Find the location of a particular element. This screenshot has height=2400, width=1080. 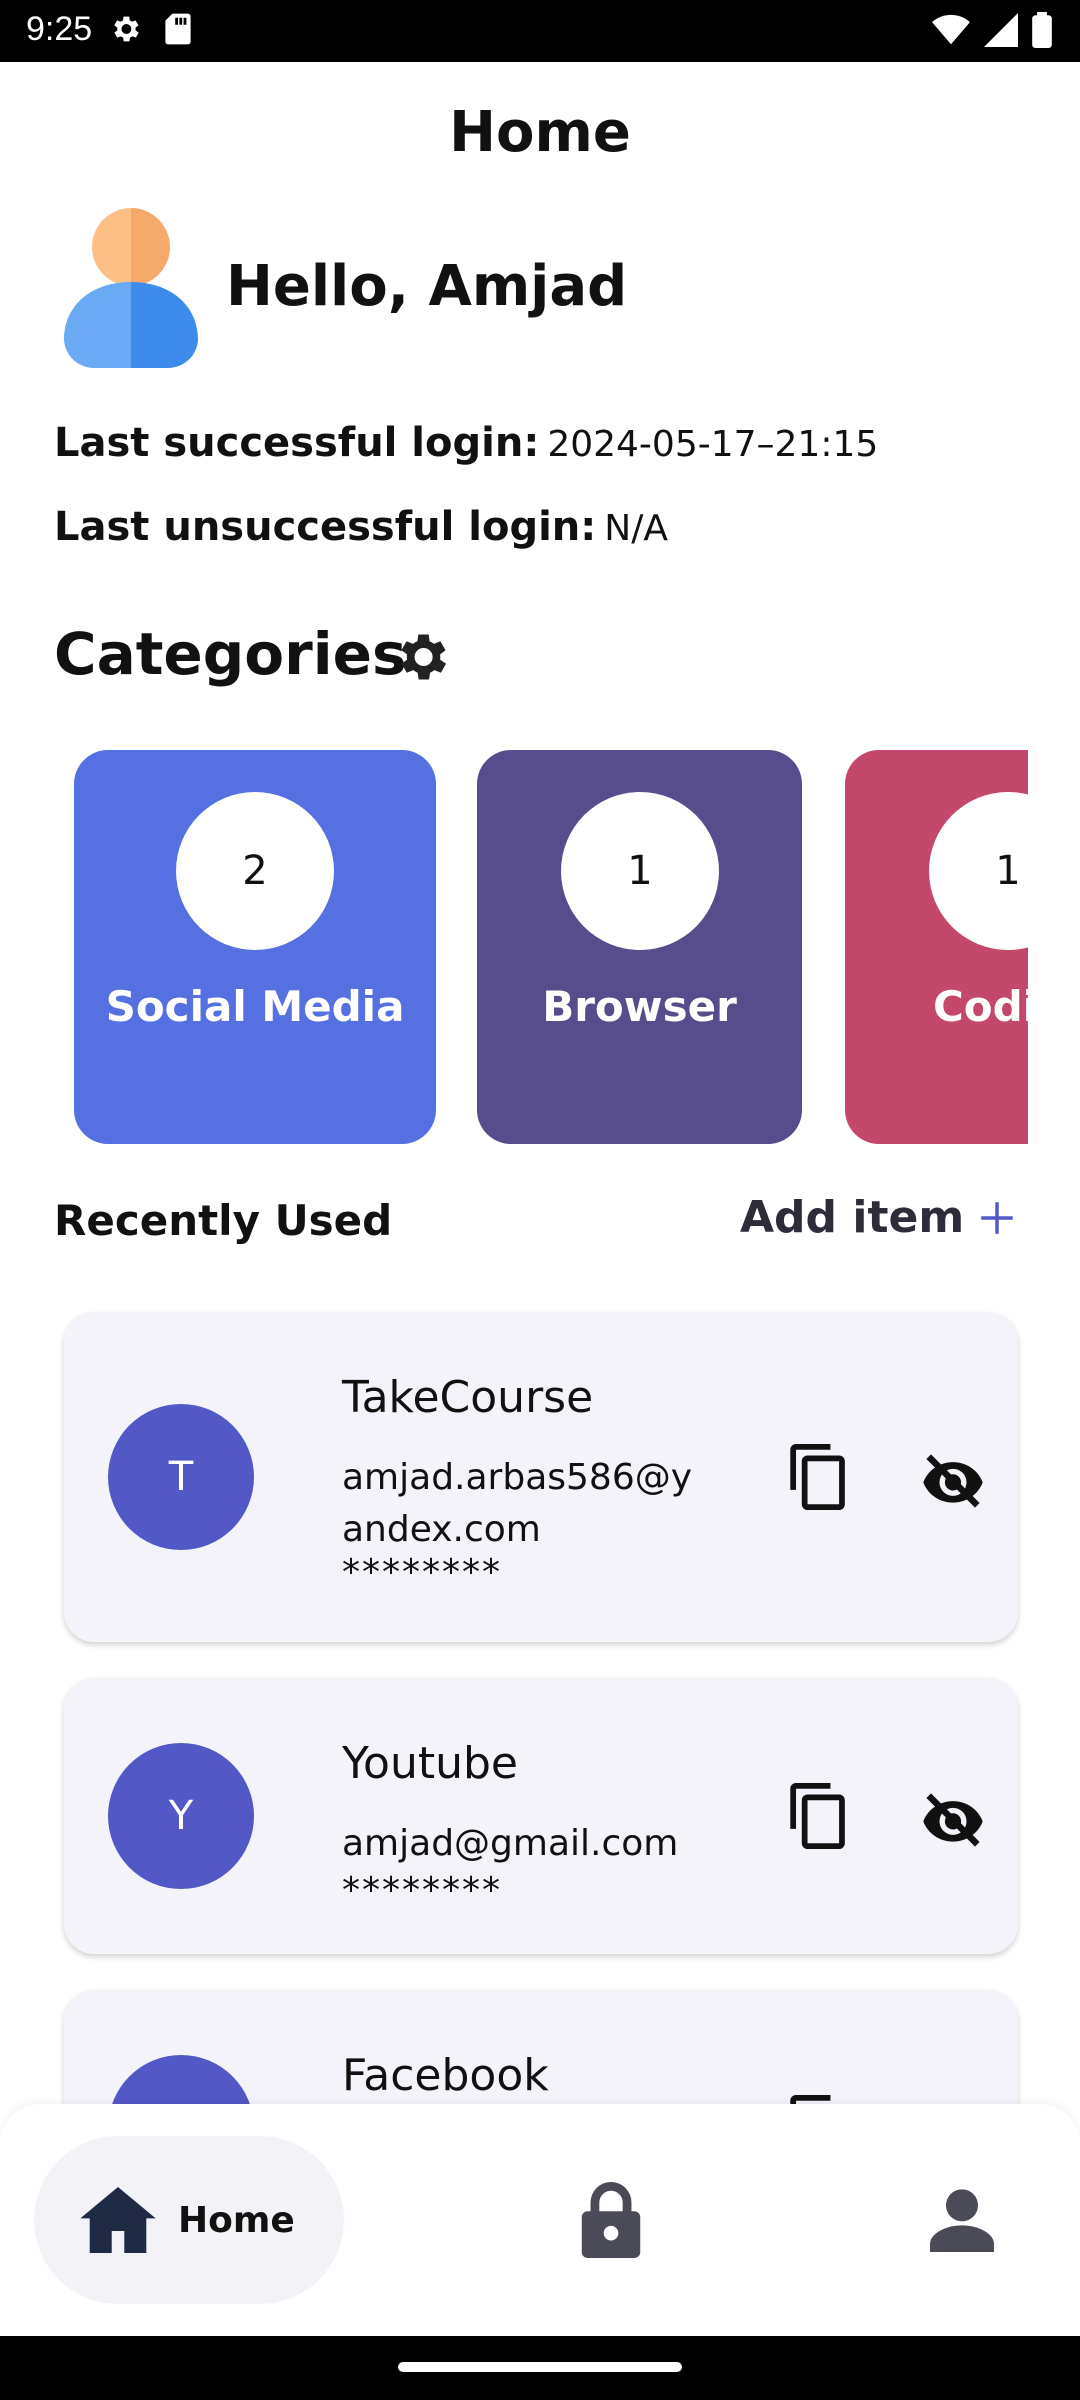

credential-avatar: Y is located at coordinates (181, 1816).